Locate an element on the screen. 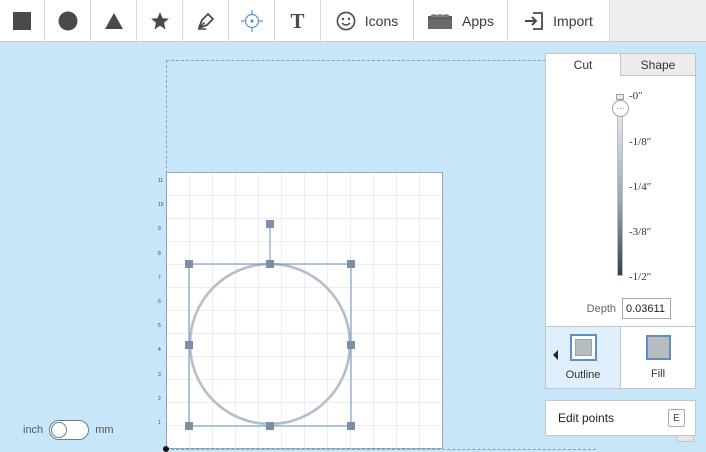  icons-label: Icons is located at coordinates (381, 21).